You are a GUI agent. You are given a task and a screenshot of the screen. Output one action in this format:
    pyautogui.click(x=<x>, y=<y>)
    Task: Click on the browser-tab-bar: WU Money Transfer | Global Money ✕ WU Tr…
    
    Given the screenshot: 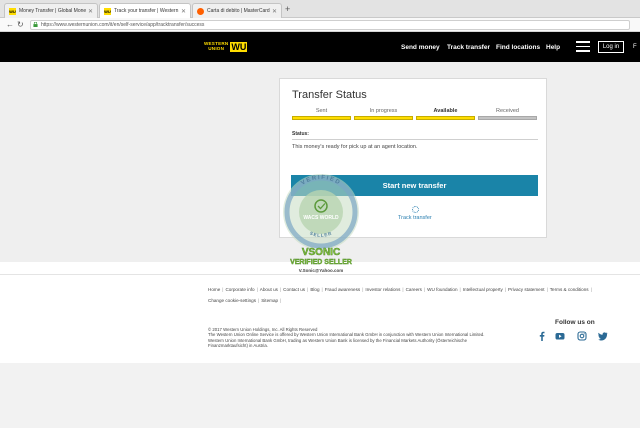 What is the action you would take?
    pyautogui.click(x=320, y=9)
    